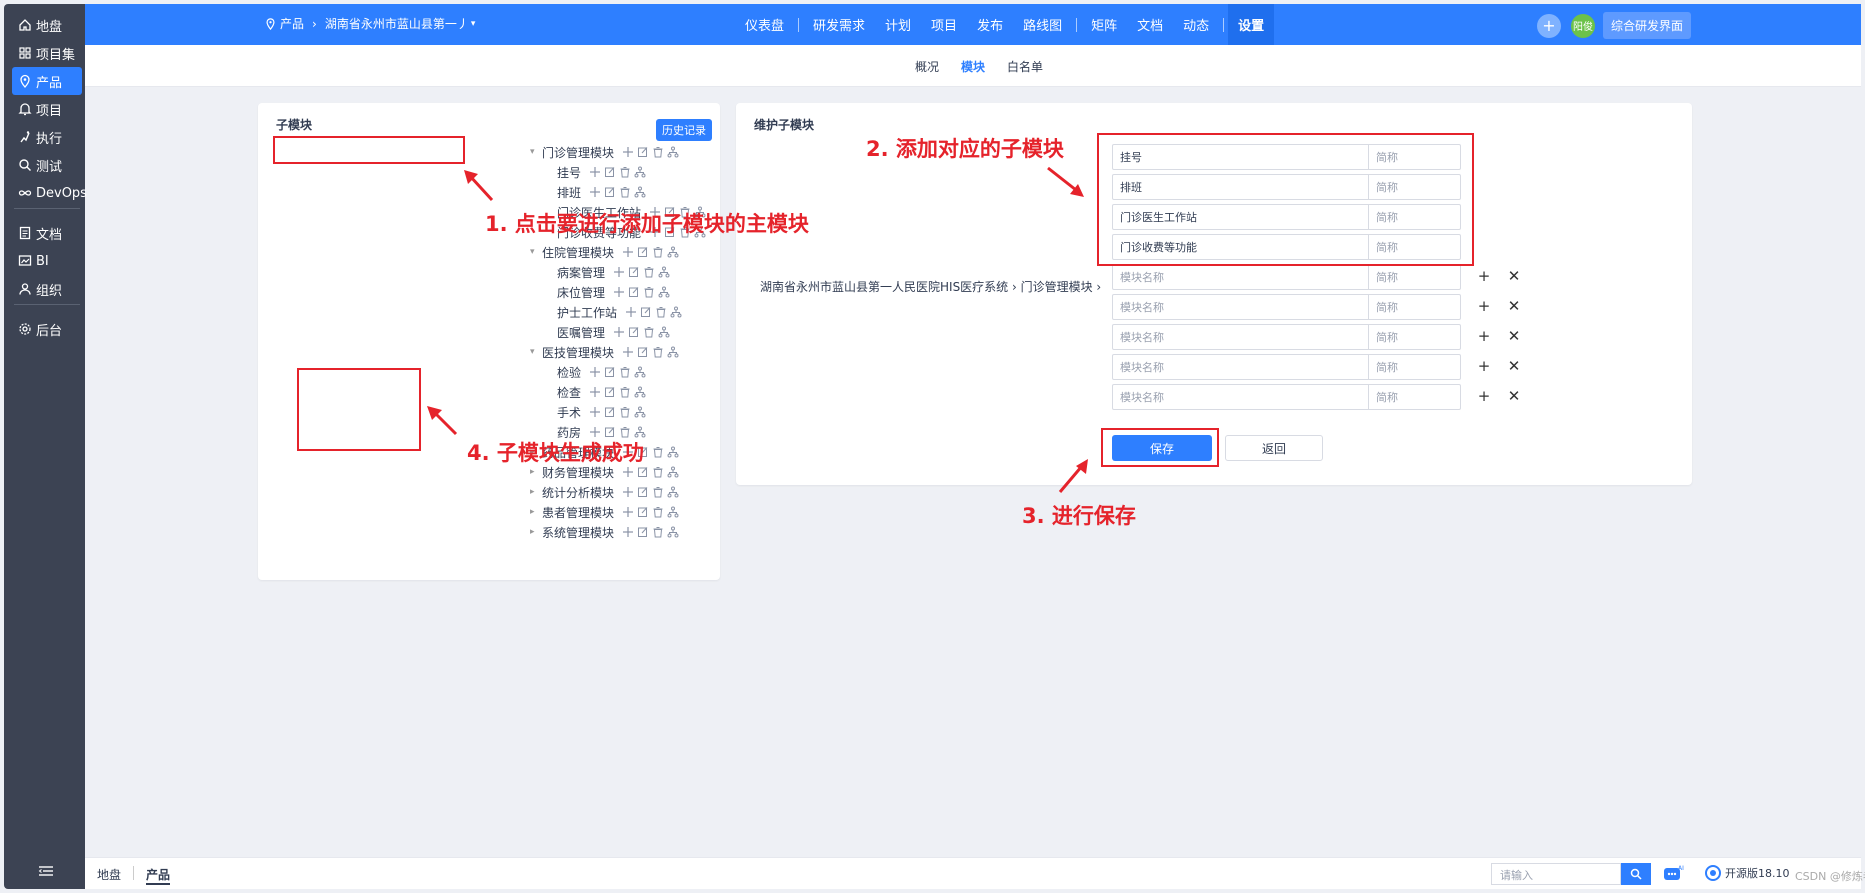  What do you see at coordinates (615, 272) in the screenshot?
I see `tree-node: 病案管理` at bounding box center [615, 272].